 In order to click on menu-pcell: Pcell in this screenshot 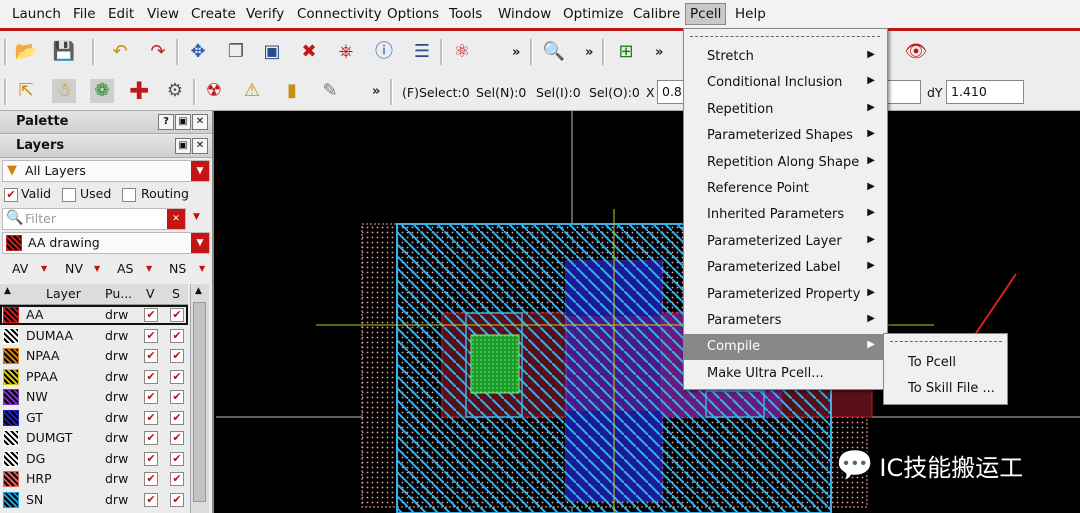, I will do `click(706, 14)`.